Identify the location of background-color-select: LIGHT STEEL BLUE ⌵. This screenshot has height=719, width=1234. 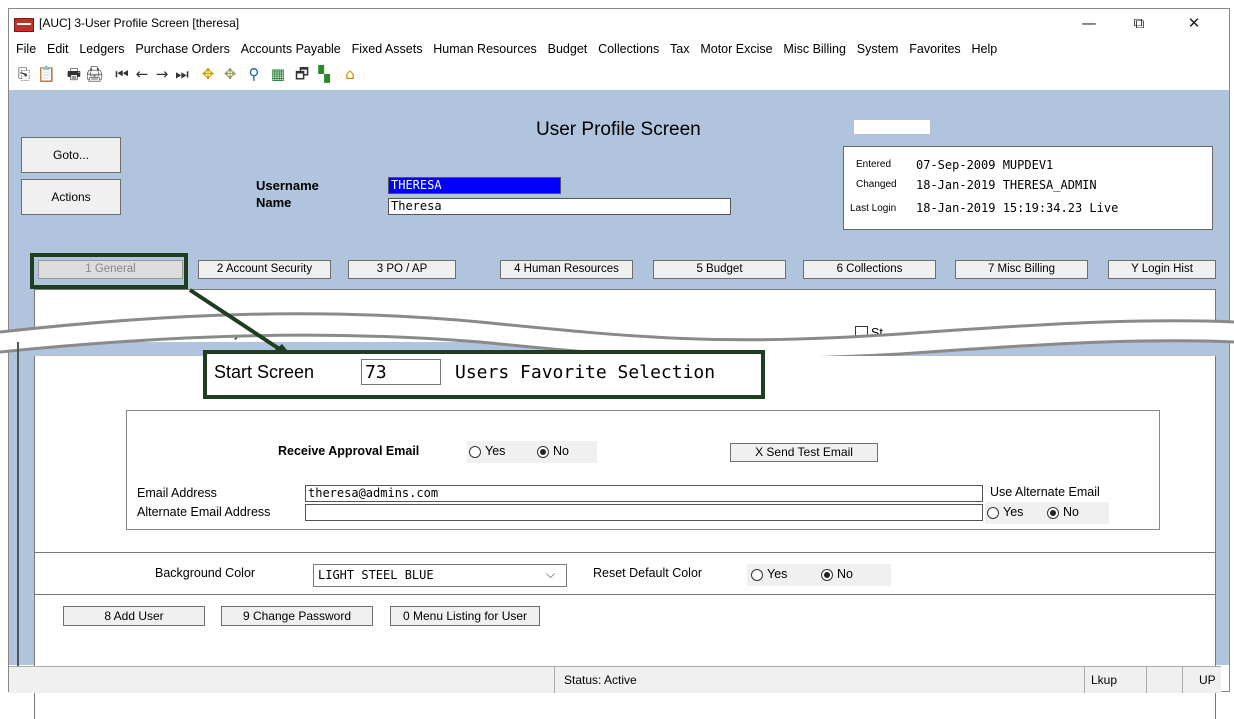
(440, 575).